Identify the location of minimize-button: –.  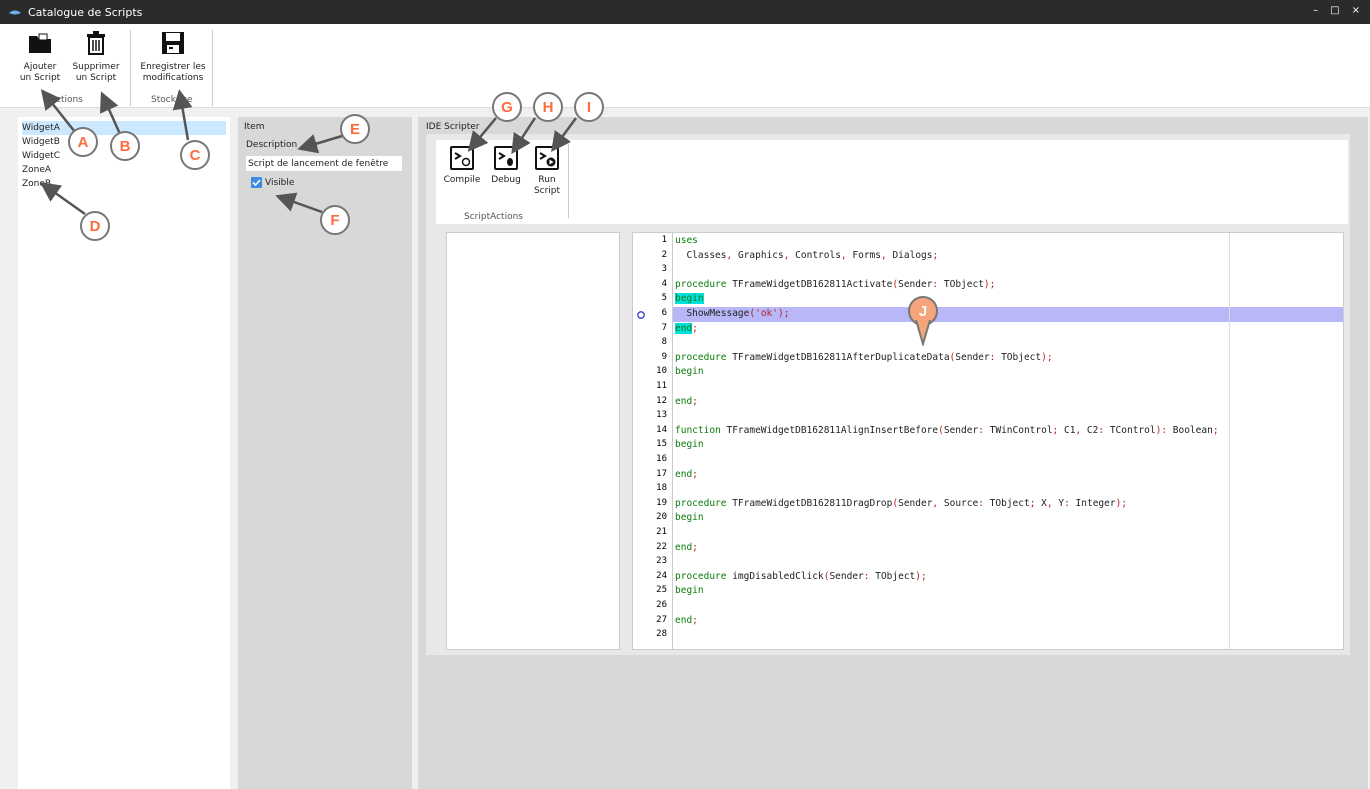
(1315, 10).